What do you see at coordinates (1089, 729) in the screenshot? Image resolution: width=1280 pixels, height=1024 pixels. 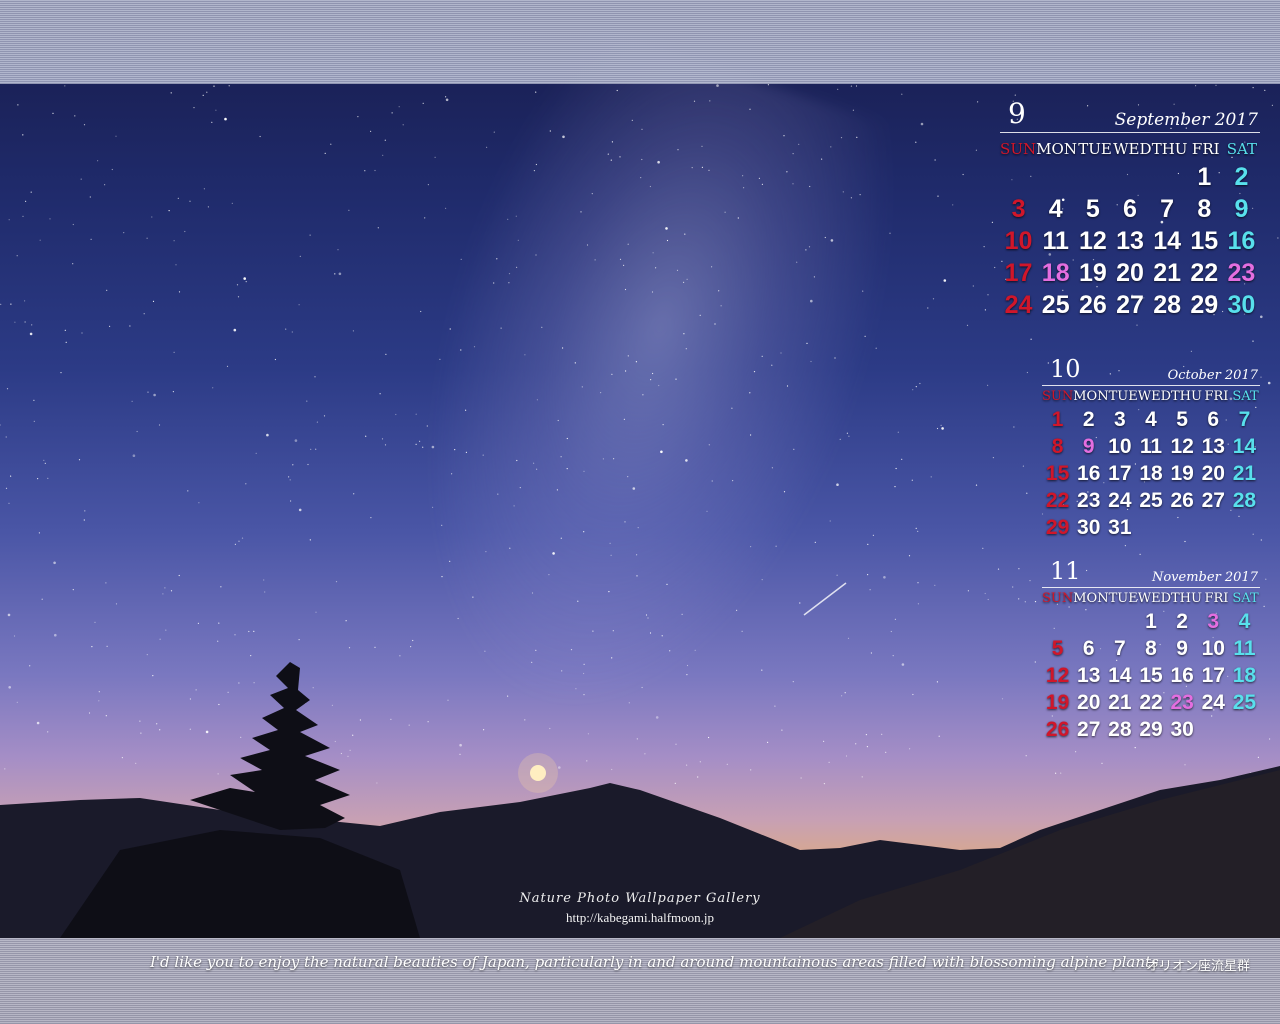 I see `calendar-day: 27` at bounding box center [1089, 729].